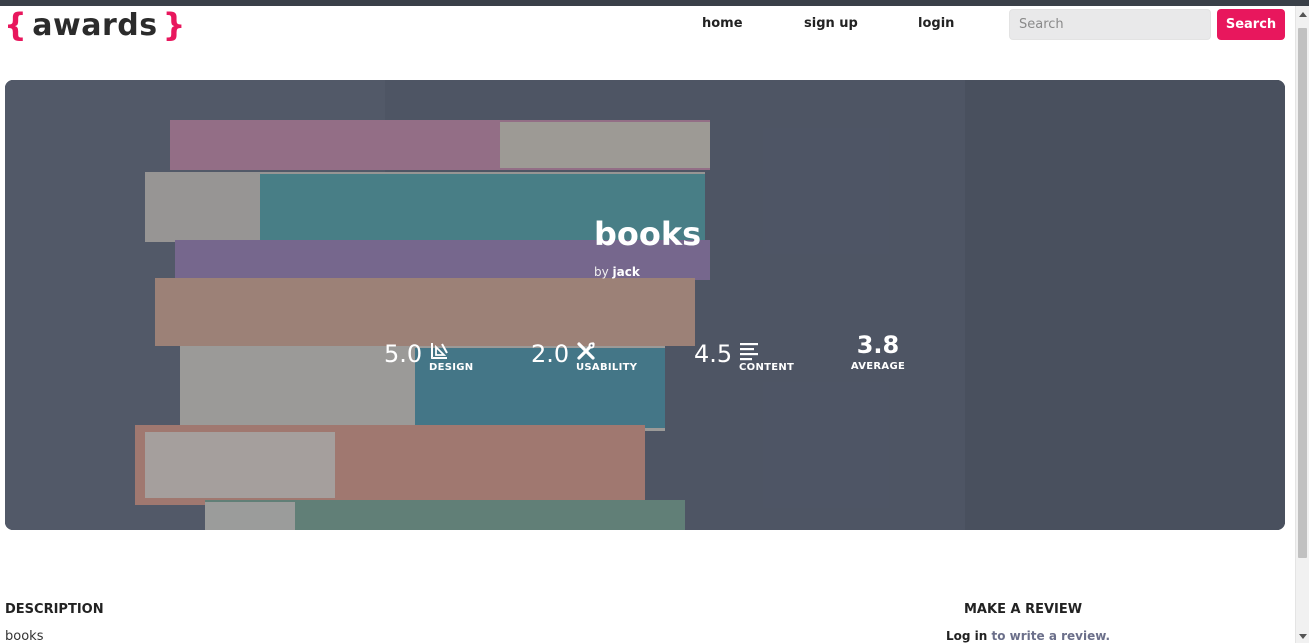 The height and width of the screenshot is (643, 1309). Describe the element at coordinates (936, 23) in the screenshot. I see `nav-login-link: login` at that location.